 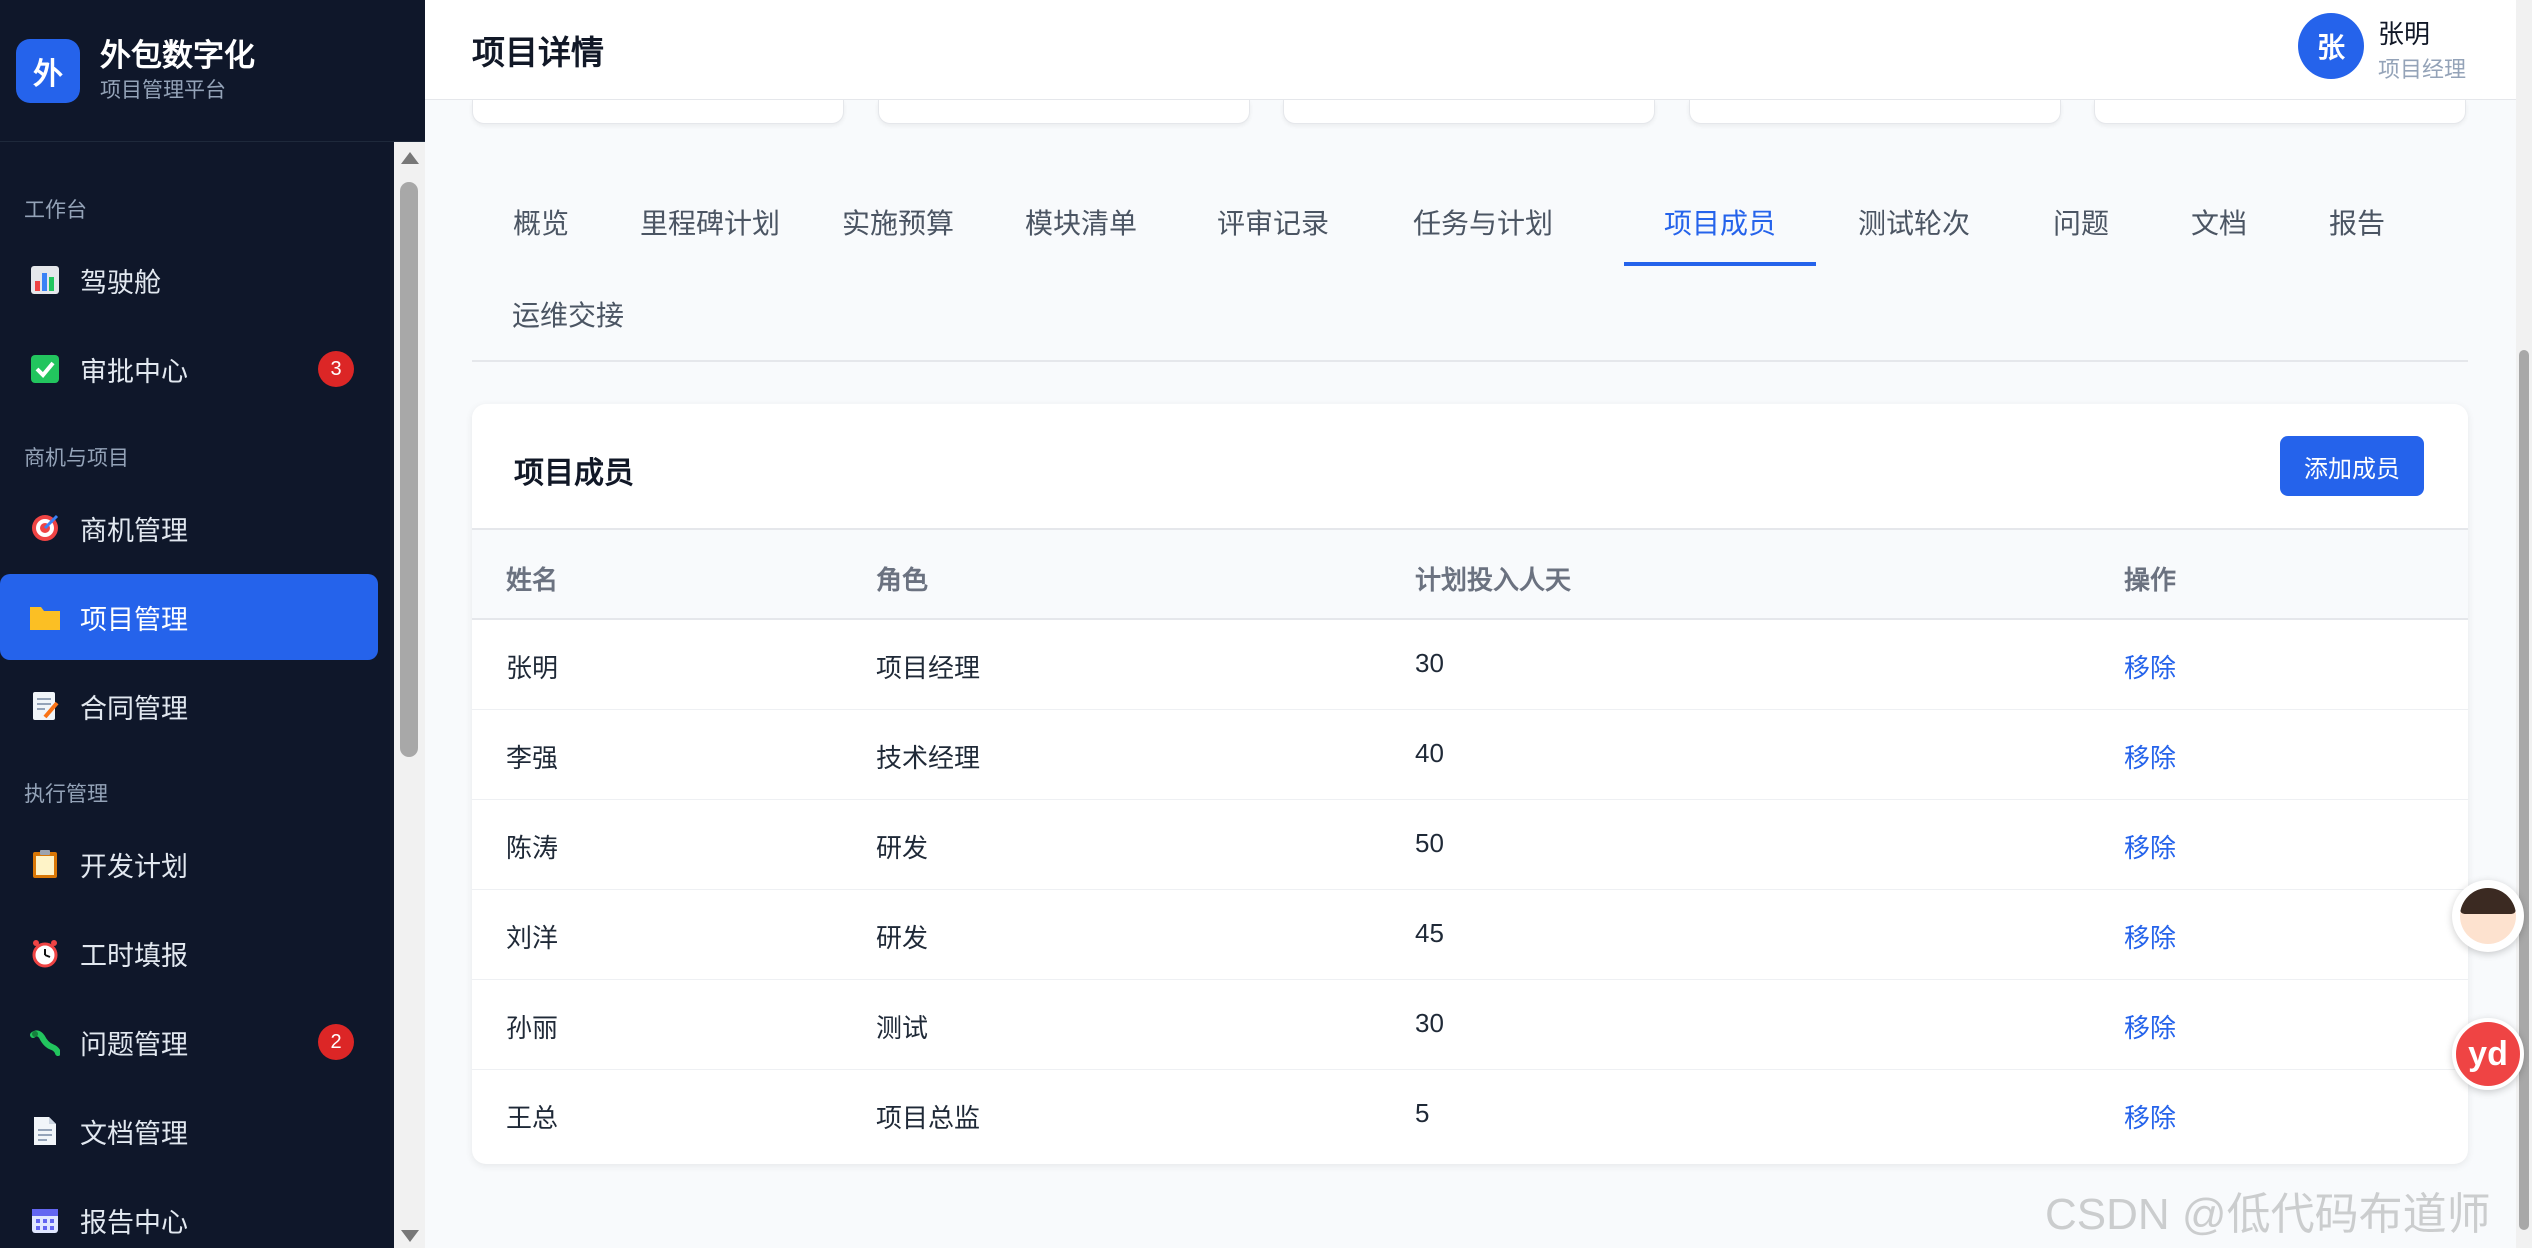 What do you see at coordinates (928, 758) in the screenshot?
I see `member-role: 技术经理` at bounding box center [928, 758].